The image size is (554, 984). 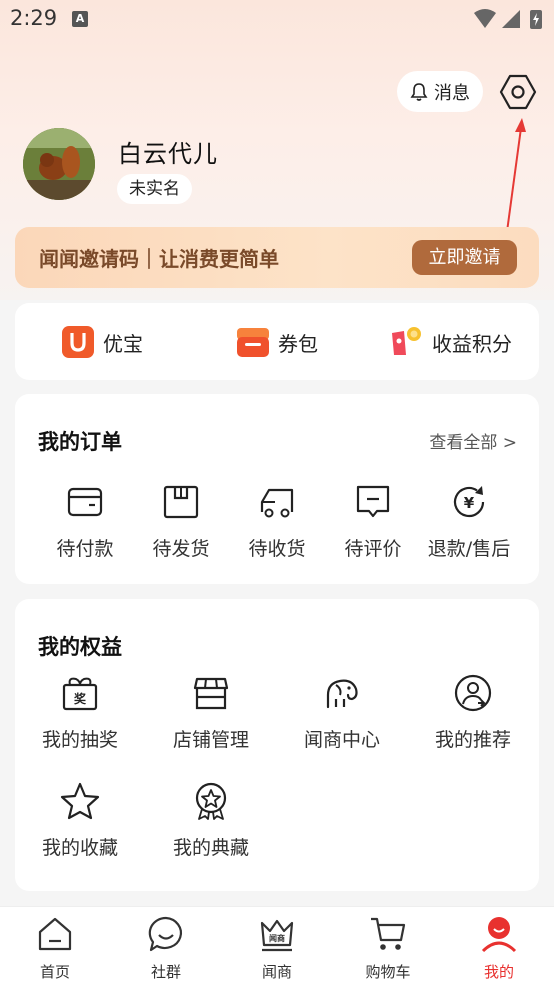 What do you see at coordinates (373, 549) in the screenshot?
I see `order-item-label: 待评价` at bounding box center [373, 549].